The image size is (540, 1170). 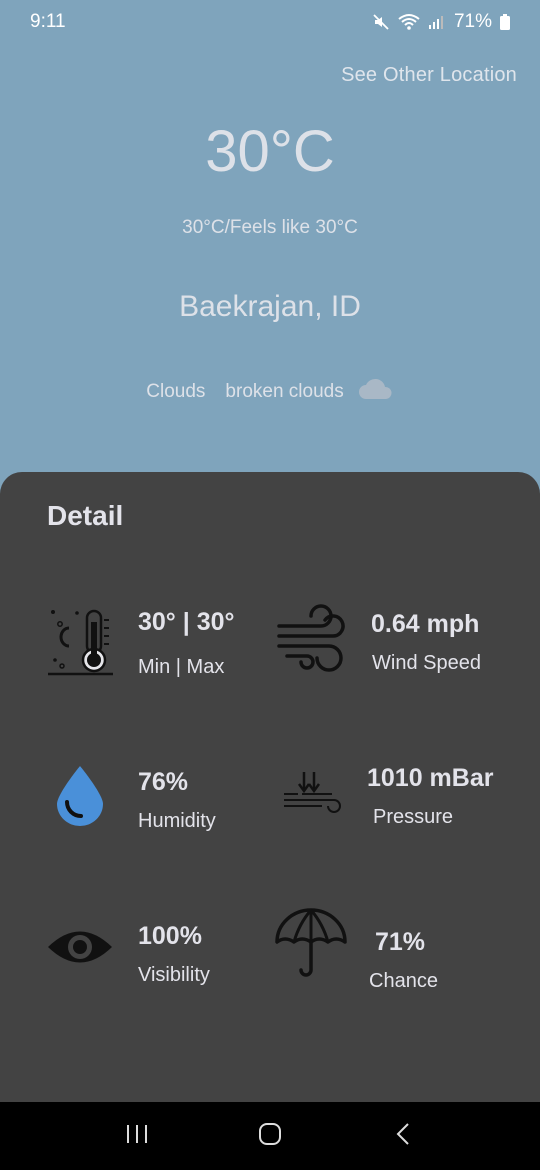 I want to click on current-temperature: 30°C, so click(x=270, y=151).